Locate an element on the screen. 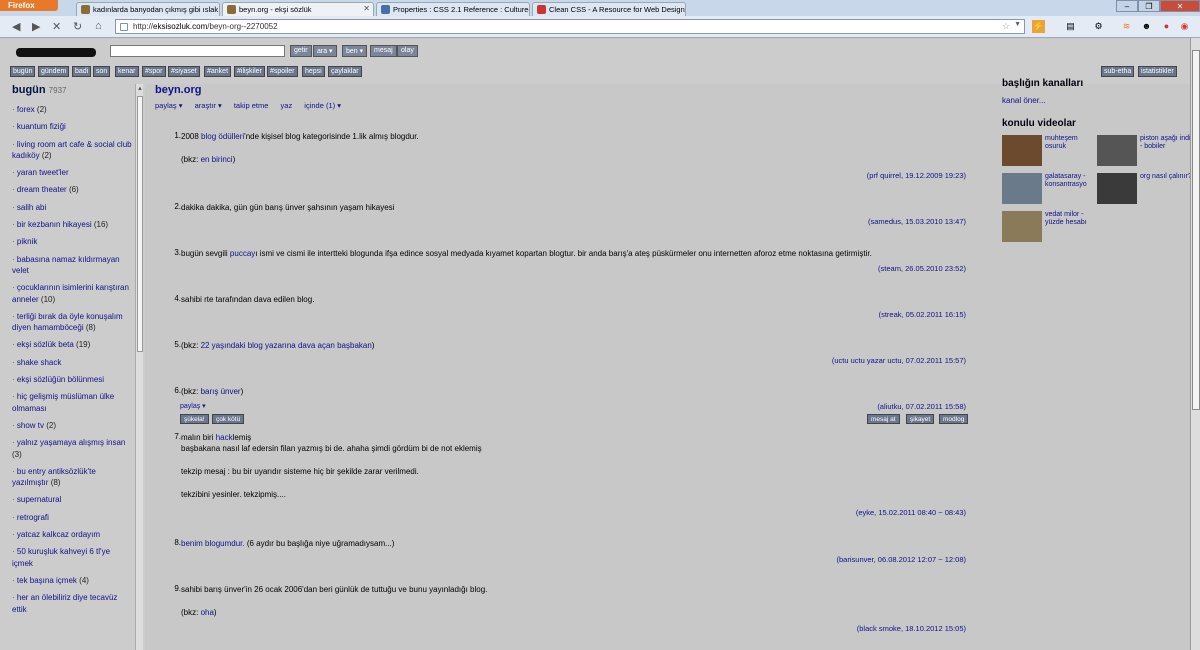 Image resolution: width=1200 pixels, height=650 pixels. topic-label: hiç gelişmiş müslüman ülke olmaması is located at coordinates (63, 402).